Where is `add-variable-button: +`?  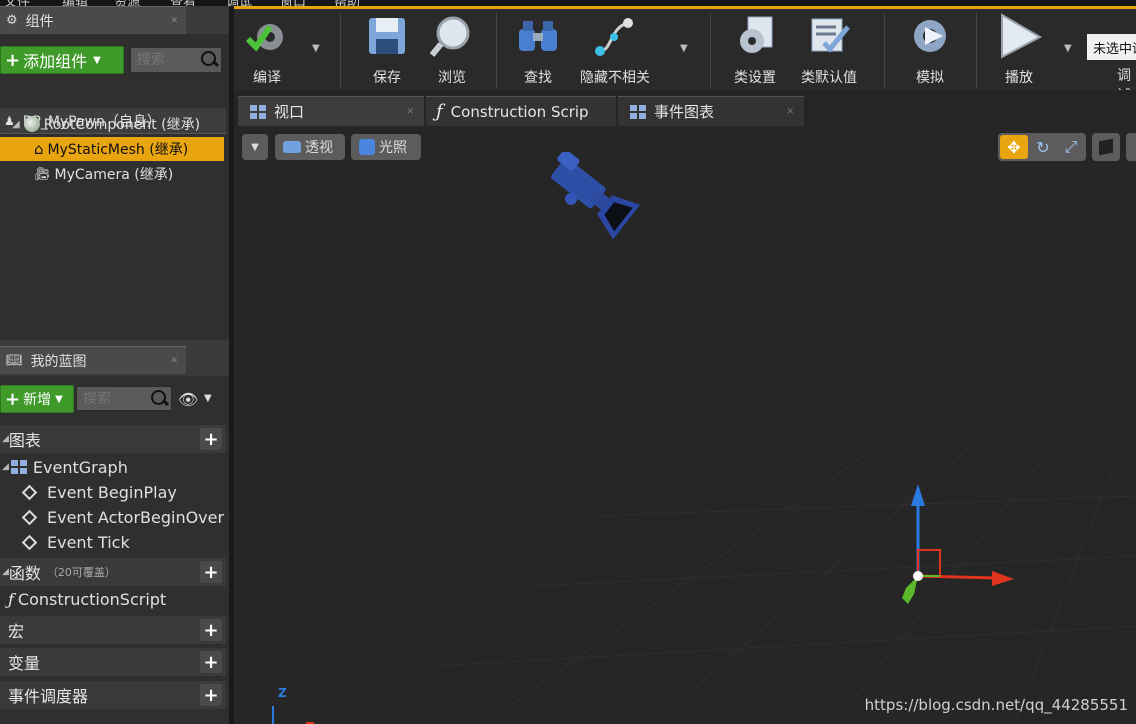 add-variable-button: + is located at coordinates (211, 662).